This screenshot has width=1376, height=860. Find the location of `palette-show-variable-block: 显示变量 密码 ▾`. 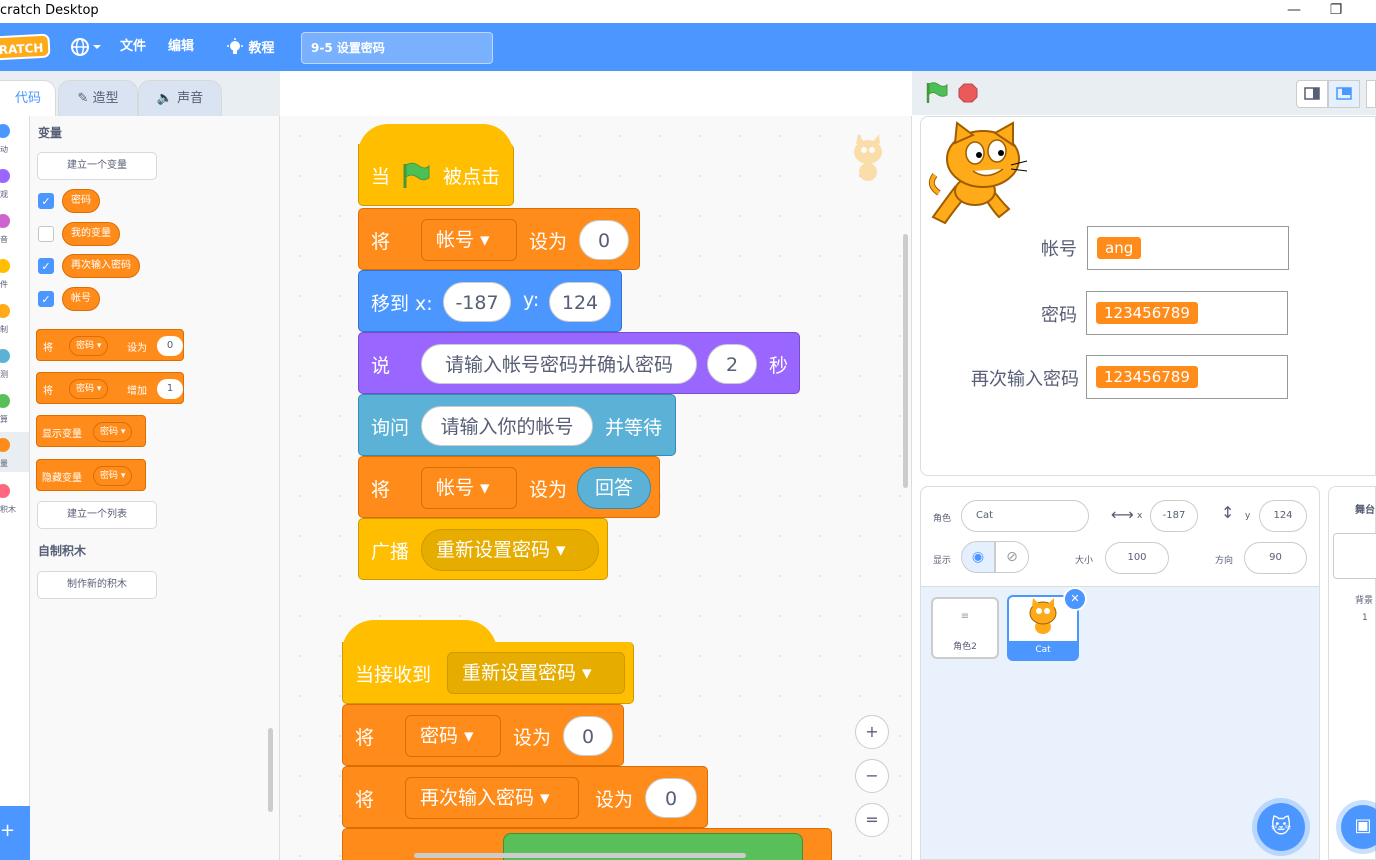

palette-show-variable-block: 显示变量 密码 ▾ is located at coordinates (91, 431).